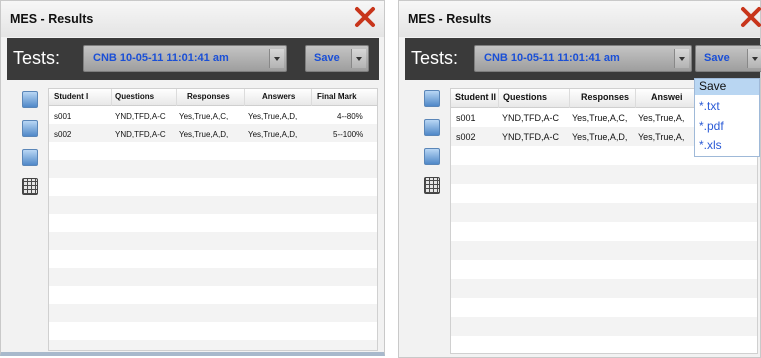  What do you see at coordinates (727, 147) in the screenshot?
I see `menu-item-xls: *.xls` at bounding box center [727, 147].